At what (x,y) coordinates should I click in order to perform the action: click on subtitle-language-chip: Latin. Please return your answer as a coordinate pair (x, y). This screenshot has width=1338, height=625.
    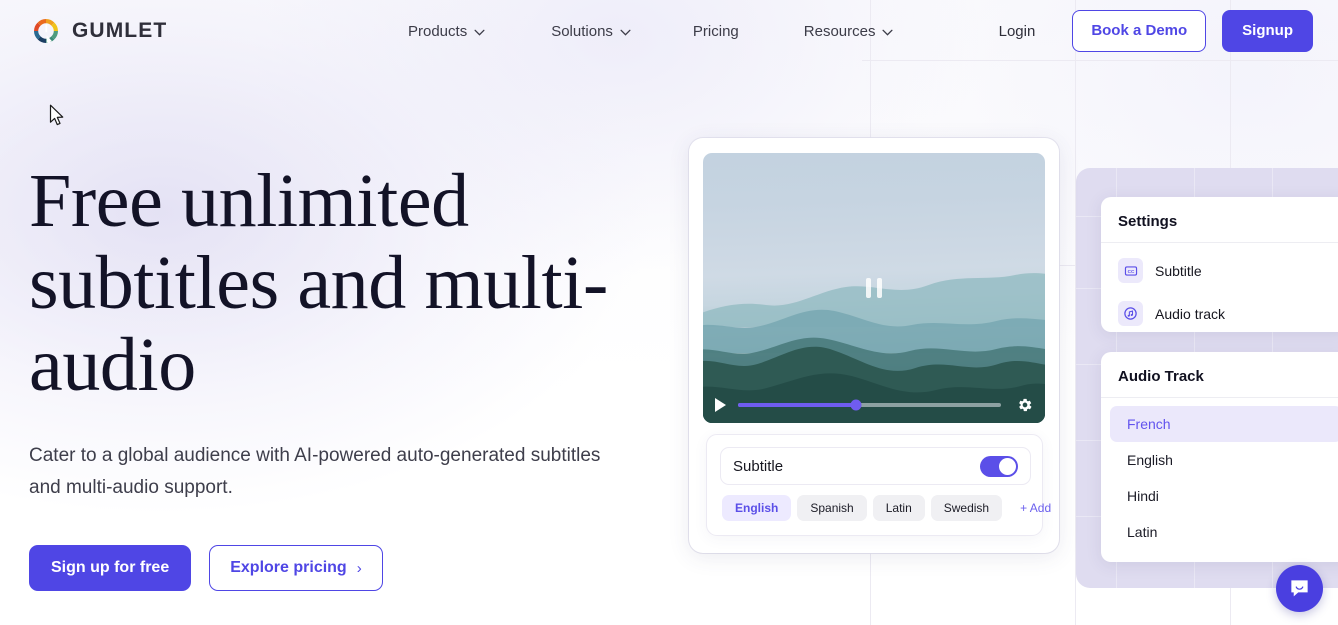
    Looking at the image, I should click on (898, 508).